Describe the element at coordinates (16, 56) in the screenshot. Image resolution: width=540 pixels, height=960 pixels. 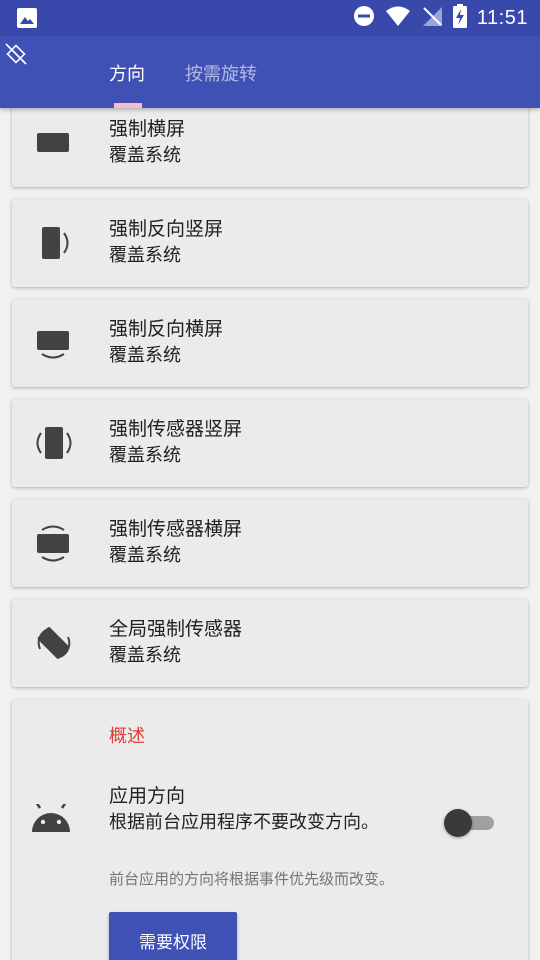
I see `rotation-off-icon` at that location.